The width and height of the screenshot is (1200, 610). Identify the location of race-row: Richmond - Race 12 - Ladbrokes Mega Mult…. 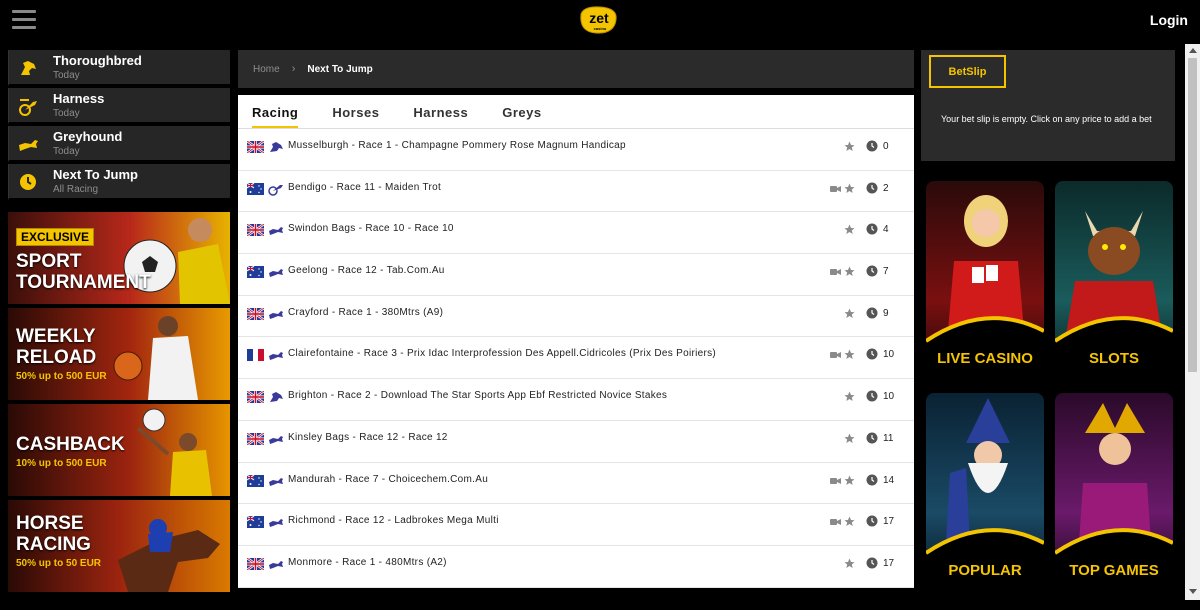
(576, 525).